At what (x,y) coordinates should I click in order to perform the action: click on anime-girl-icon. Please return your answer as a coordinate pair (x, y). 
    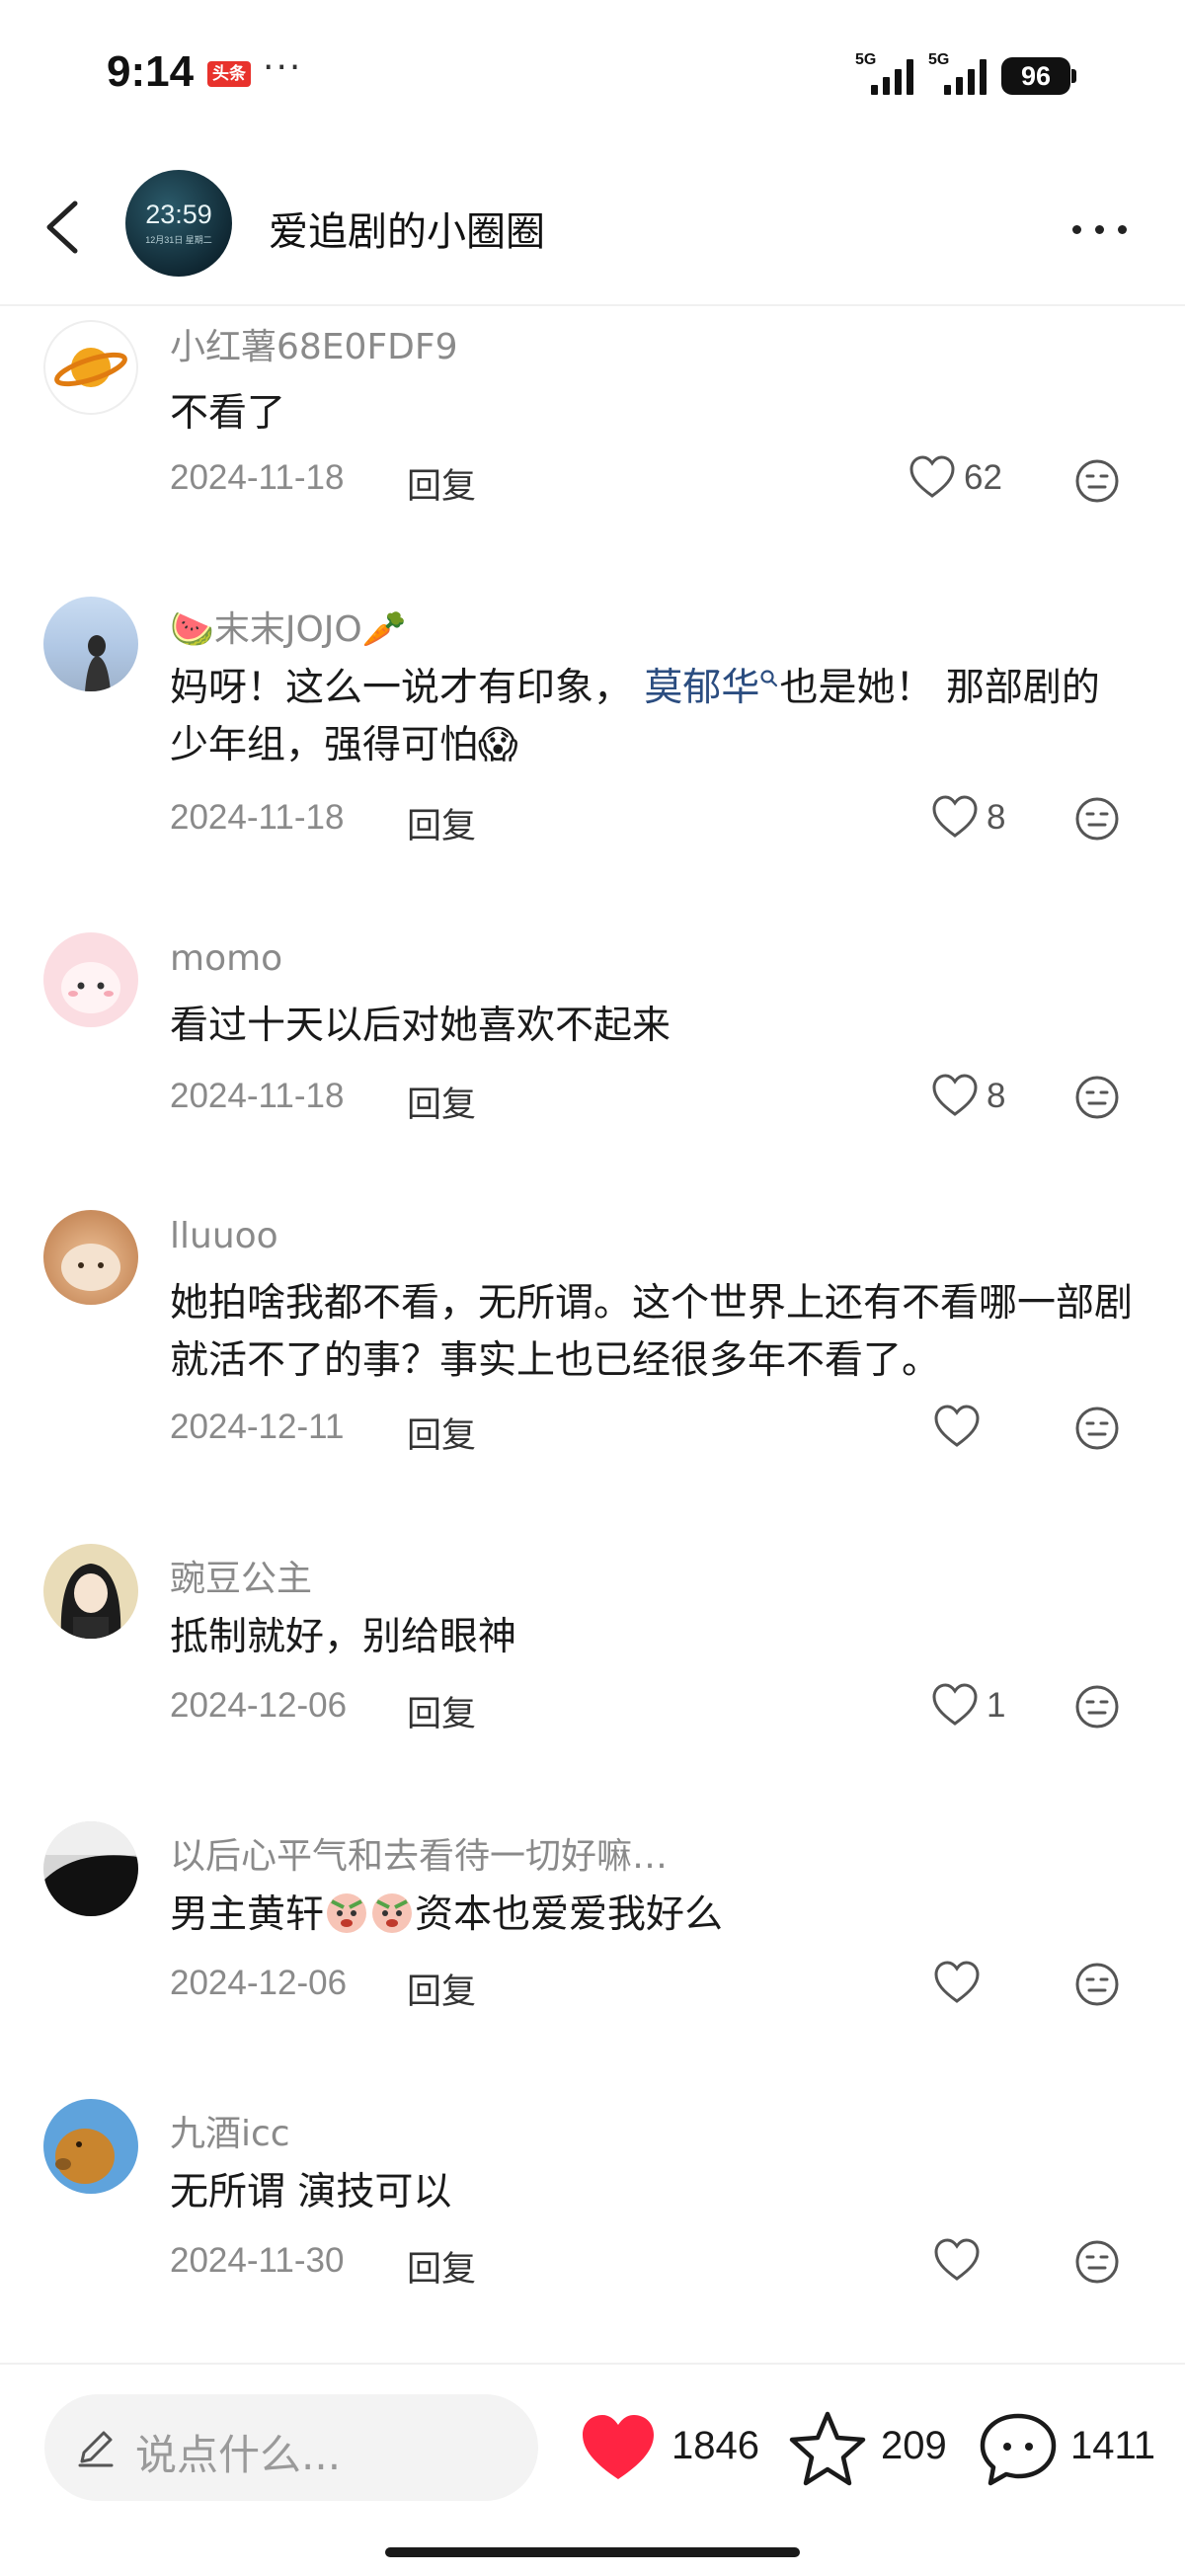
    Looking at the image, I should click on (91, 1601).